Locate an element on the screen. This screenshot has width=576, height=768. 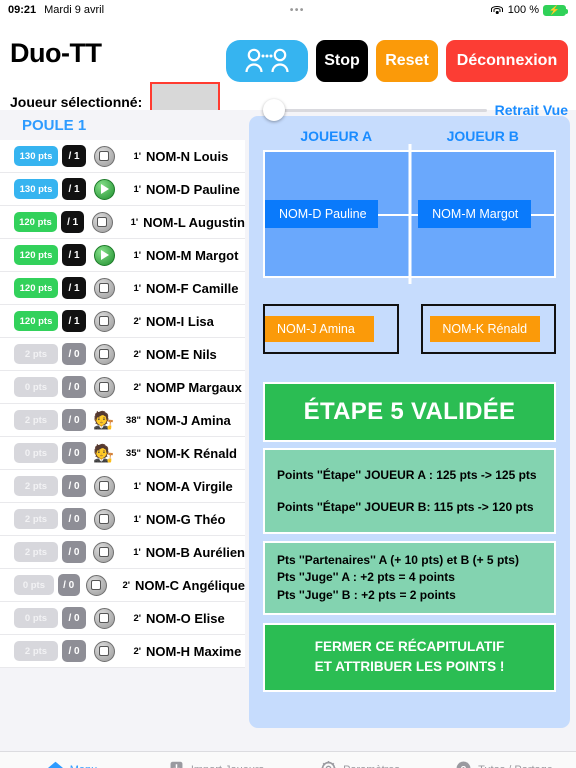
court-player-a: NOM-D Pauline is located at coordinates (321, 214).